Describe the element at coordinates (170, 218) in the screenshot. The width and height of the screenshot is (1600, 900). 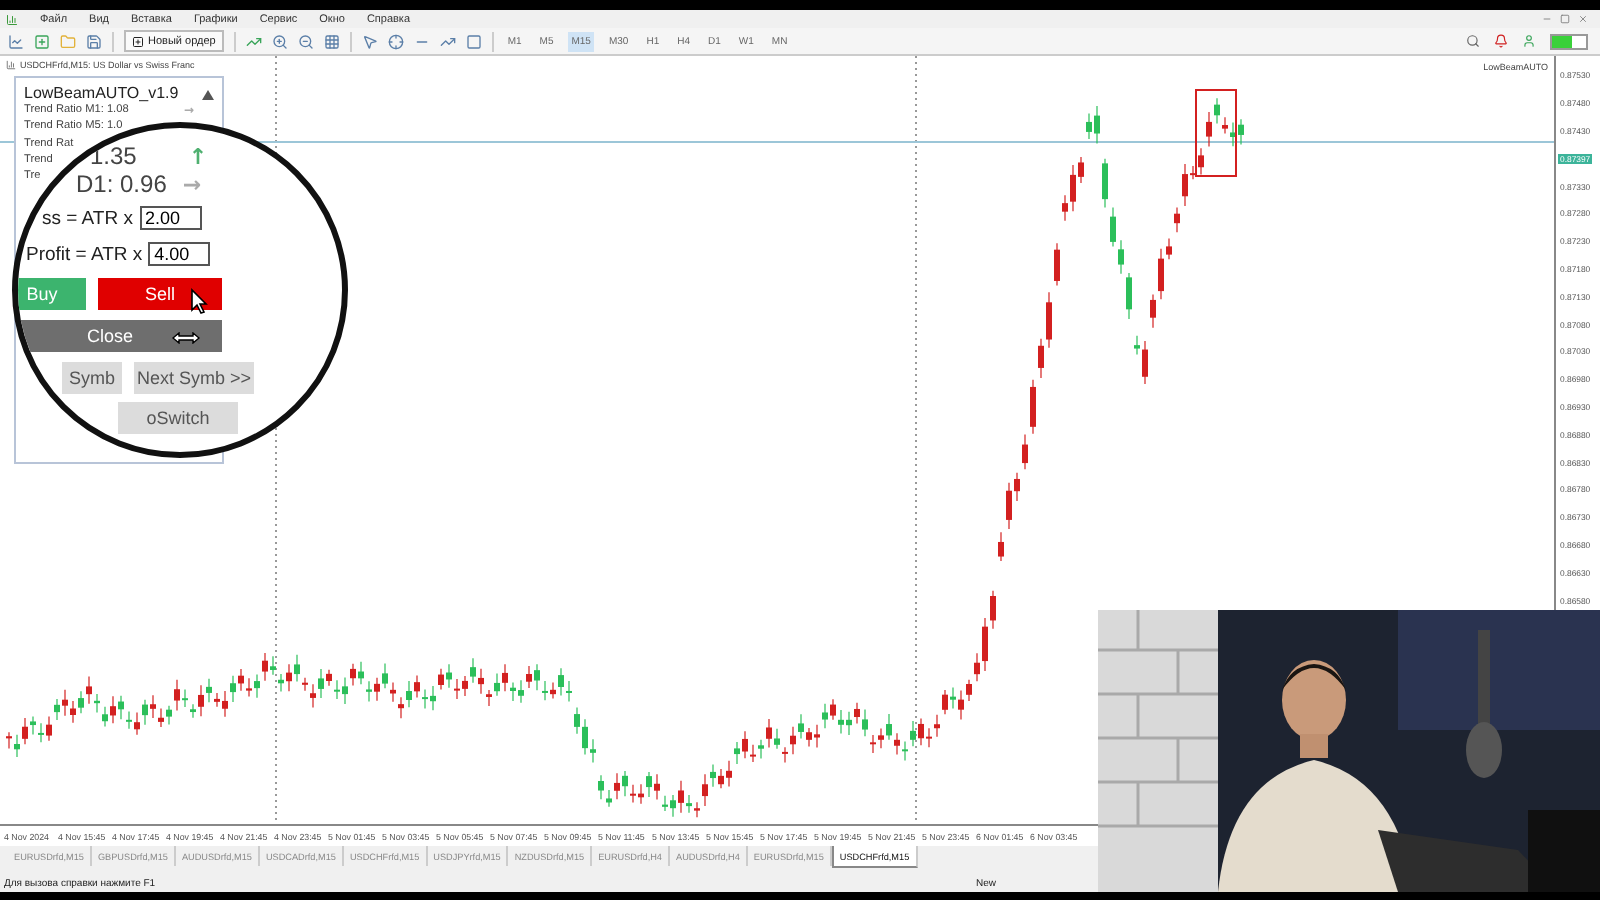
I see `atr-input: 2.00` at that location.